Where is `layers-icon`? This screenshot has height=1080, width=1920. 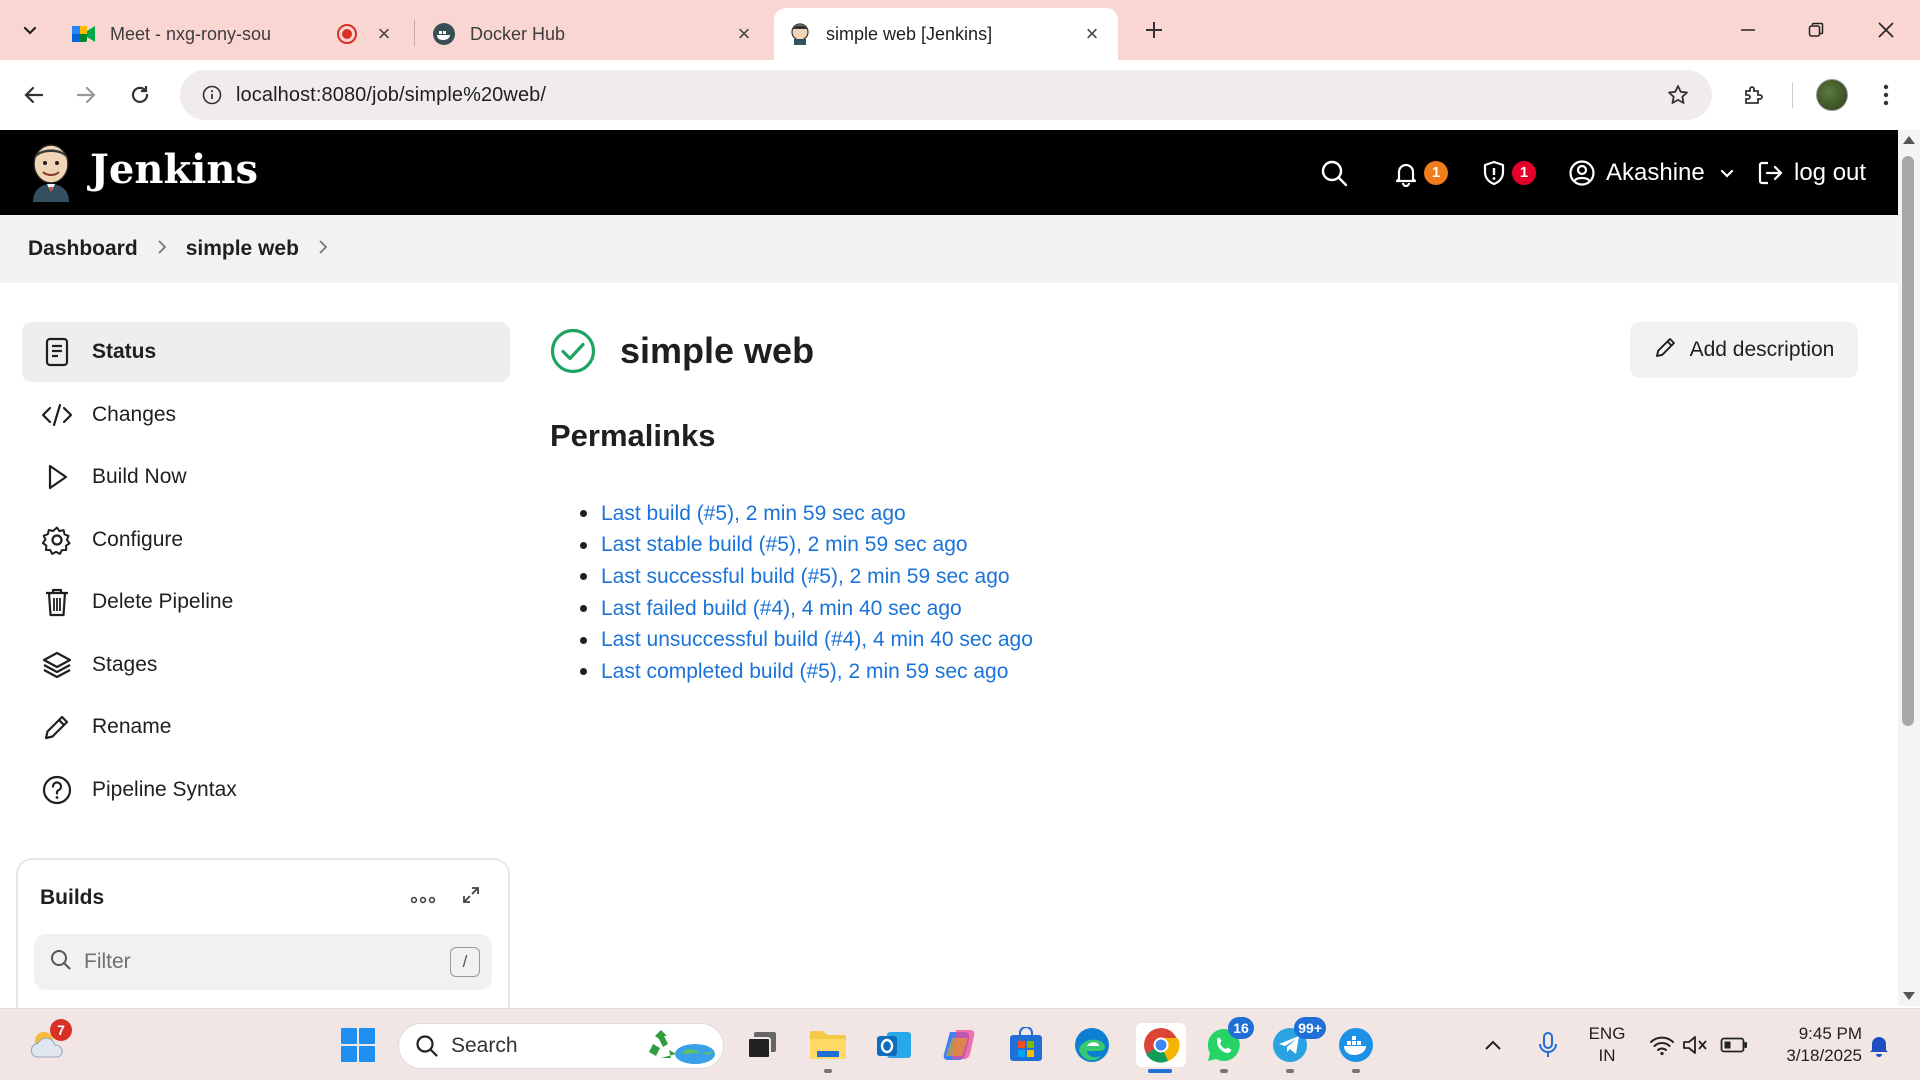 layers-icon is located at coordinates (57, 665).